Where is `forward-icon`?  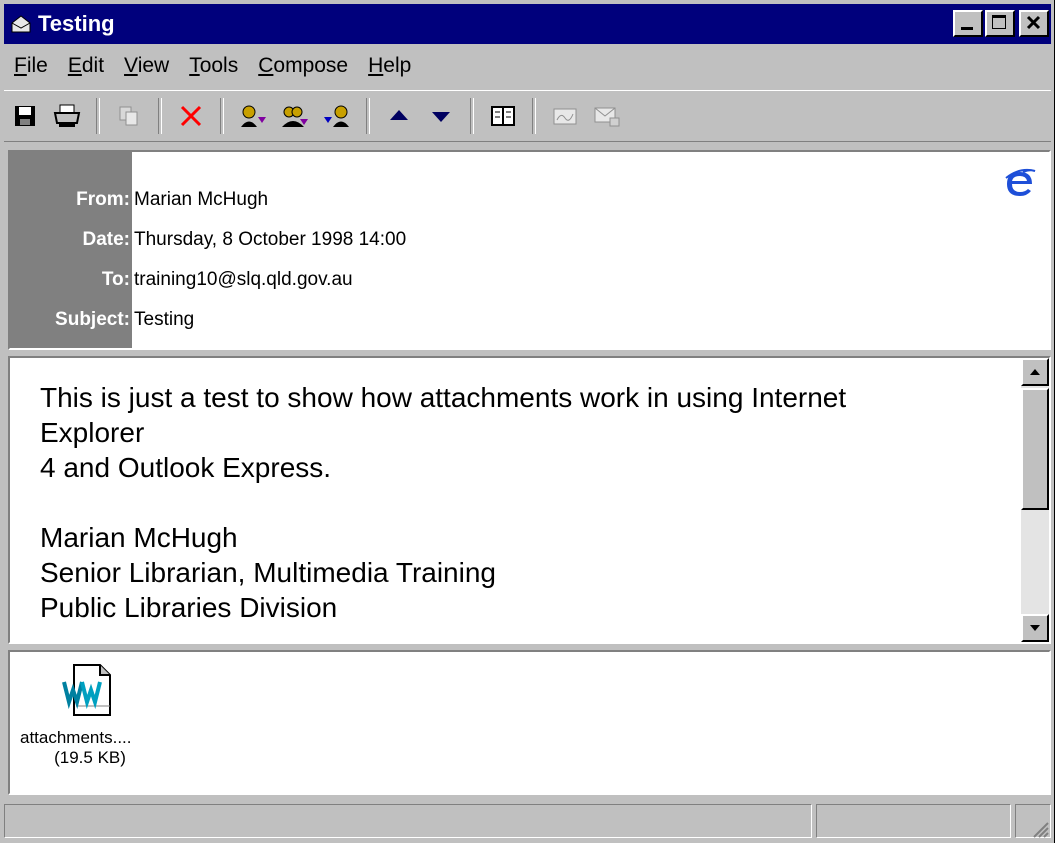
forward-icon is located at coordinates (336, 116).